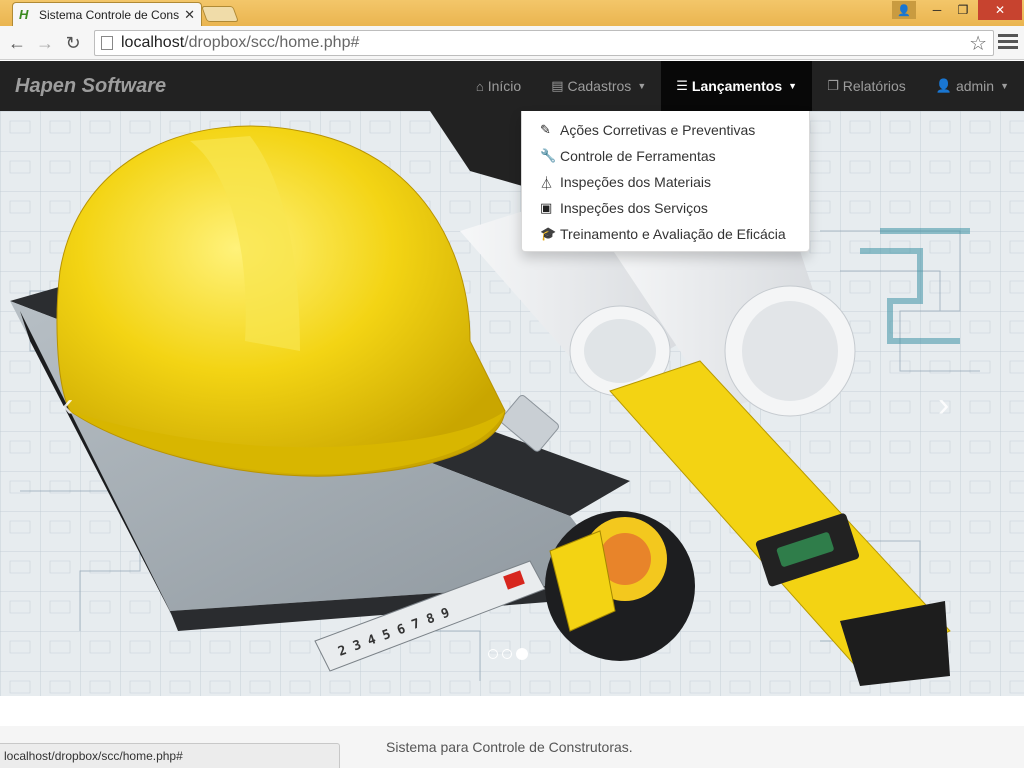 The width and height of the screenshot is (1024, 768). Describe the element at coordinates (1000, 10) in the screenshot. I see `close-window-button: ✕` at that location.